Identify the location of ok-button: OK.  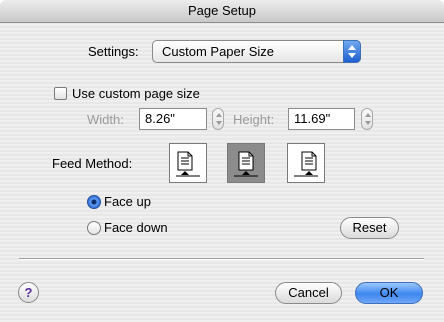
(389, 293).